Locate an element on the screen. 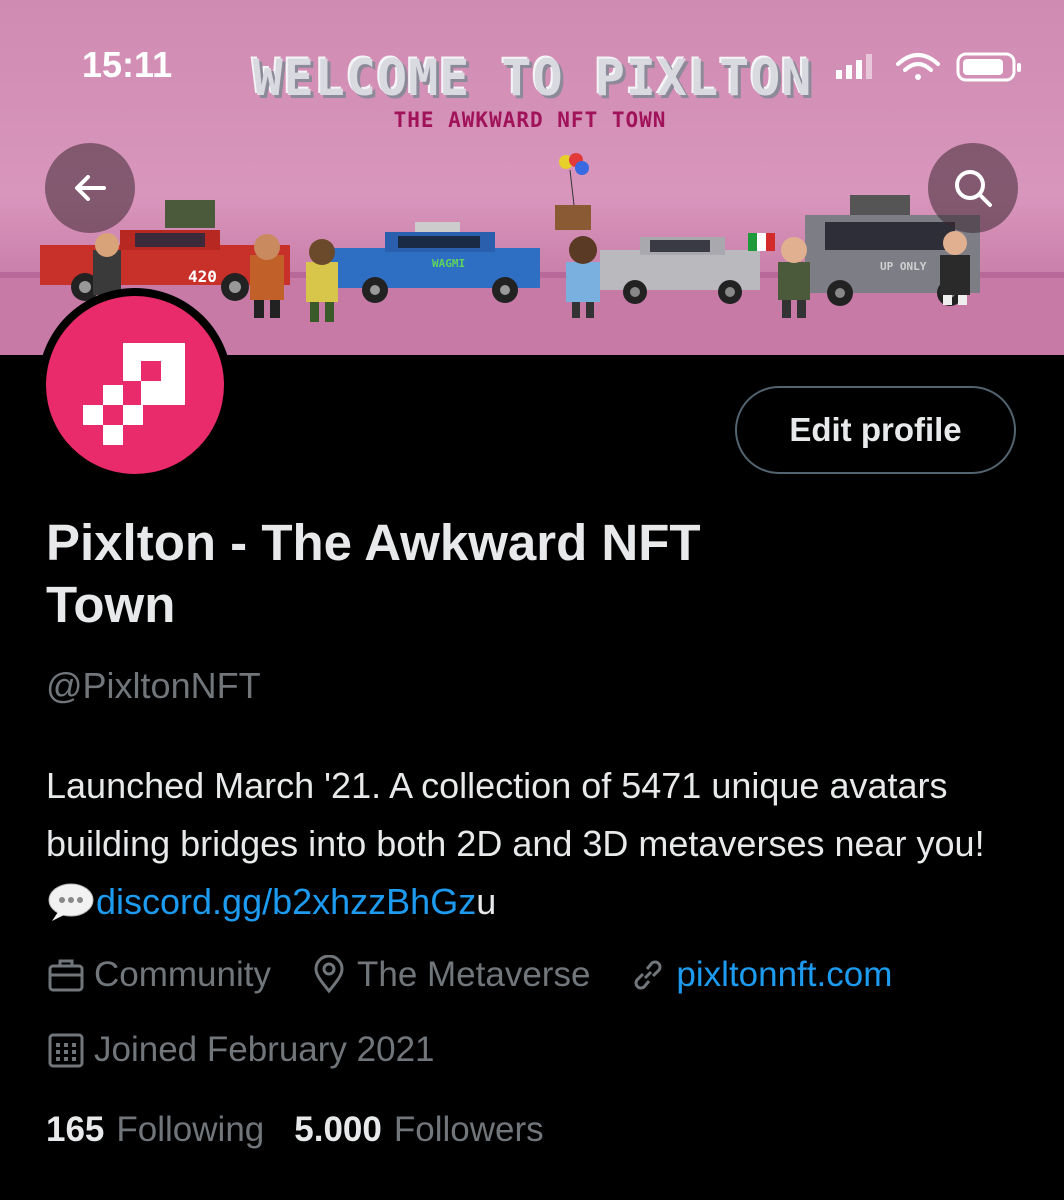  bio-discord-link: discord.gg/b2xhzzBhGz is located at coordinates (286, 901).